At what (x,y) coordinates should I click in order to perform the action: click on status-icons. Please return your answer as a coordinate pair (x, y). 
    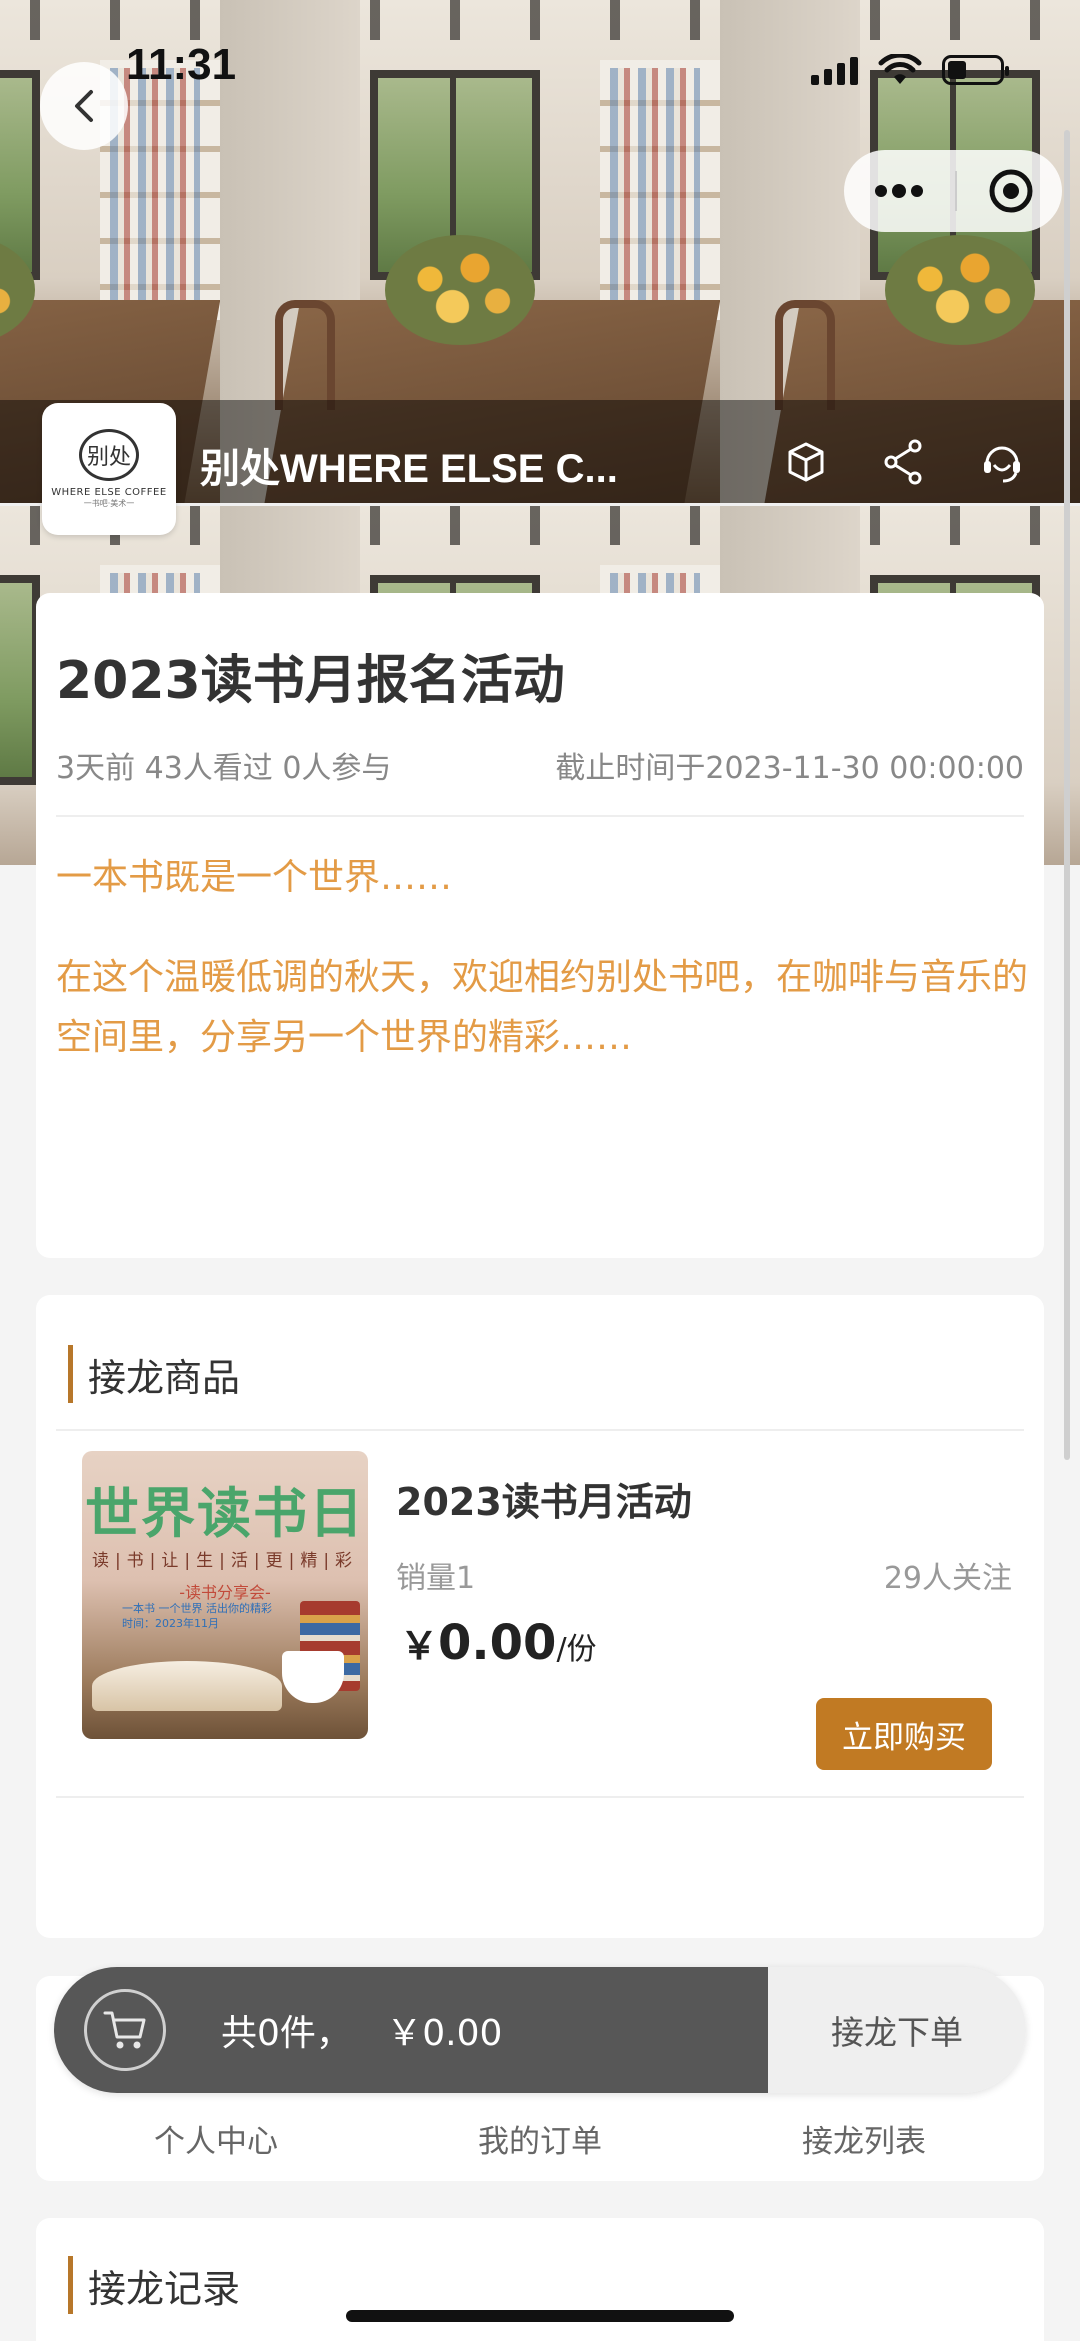
    Looking at the image, I should click on (910, 70).